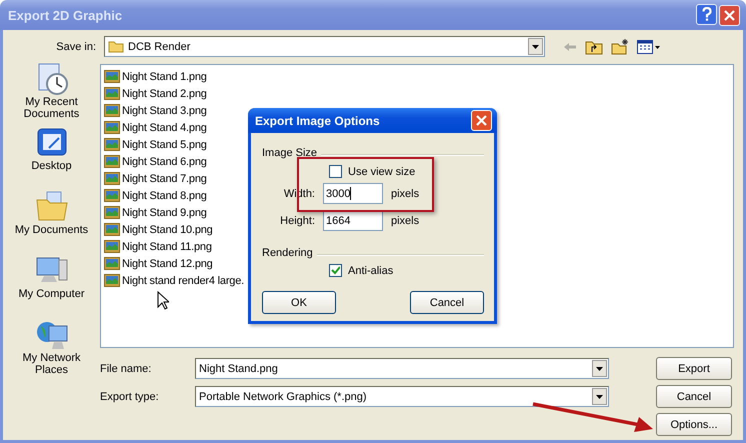 Image resolution: width=746 pixels, height=443 pixels. I want to click on places-item: My Recent Documents, so click(51, 94).